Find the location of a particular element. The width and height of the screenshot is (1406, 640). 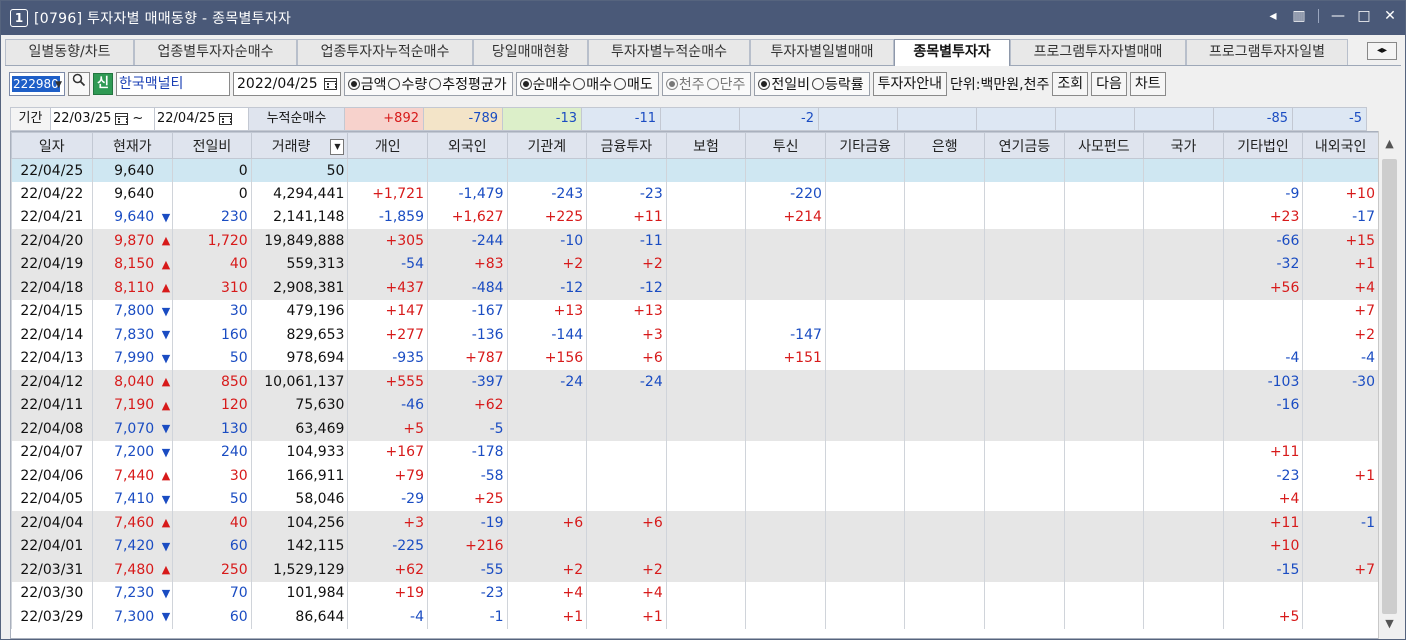

header-col-other-finance: 기타금융 is located at coordinates (865, 145).